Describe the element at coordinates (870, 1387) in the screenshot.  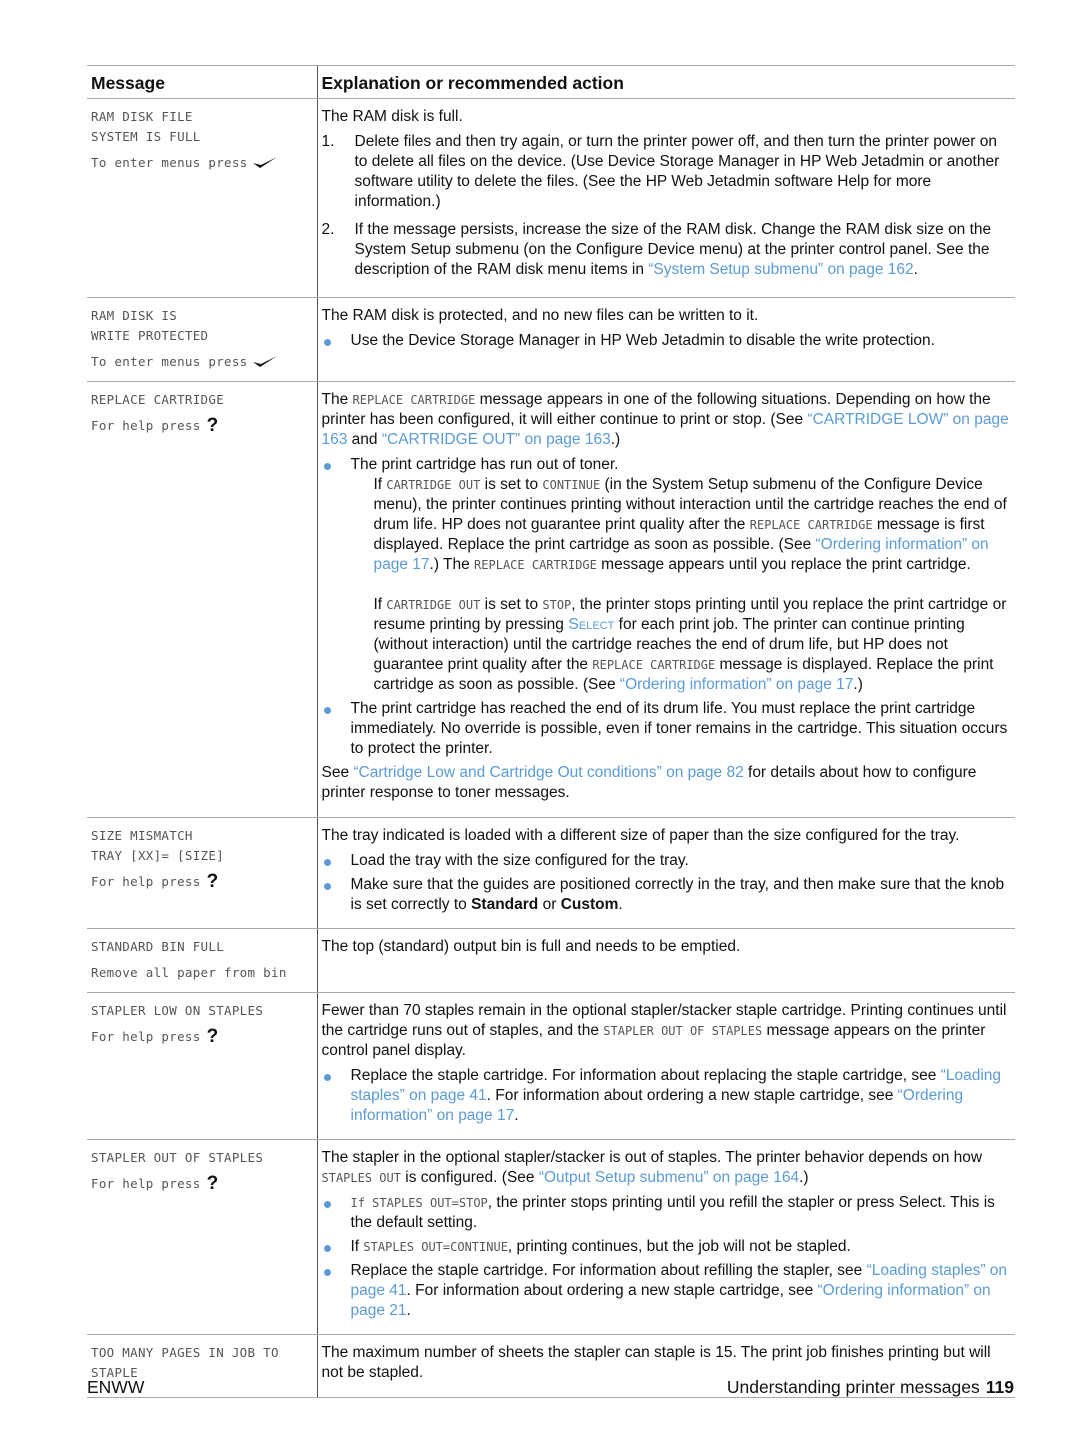
I see `footer-section: Understanding printer messages 119` at that location.